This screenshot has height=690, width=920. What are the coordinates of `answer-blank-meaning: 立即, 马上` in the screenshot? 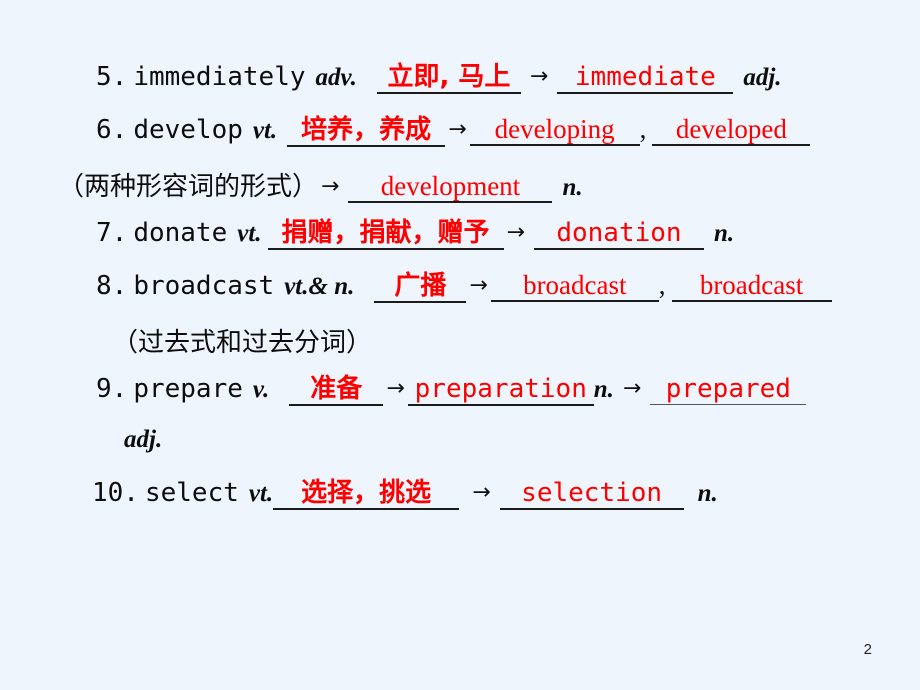 It's located at (448, 78).